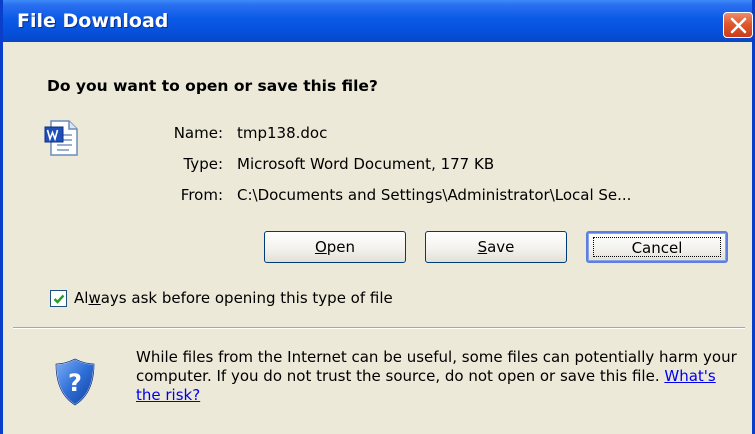  I want to click on cancel-button: Cancel, so click(657, 247).